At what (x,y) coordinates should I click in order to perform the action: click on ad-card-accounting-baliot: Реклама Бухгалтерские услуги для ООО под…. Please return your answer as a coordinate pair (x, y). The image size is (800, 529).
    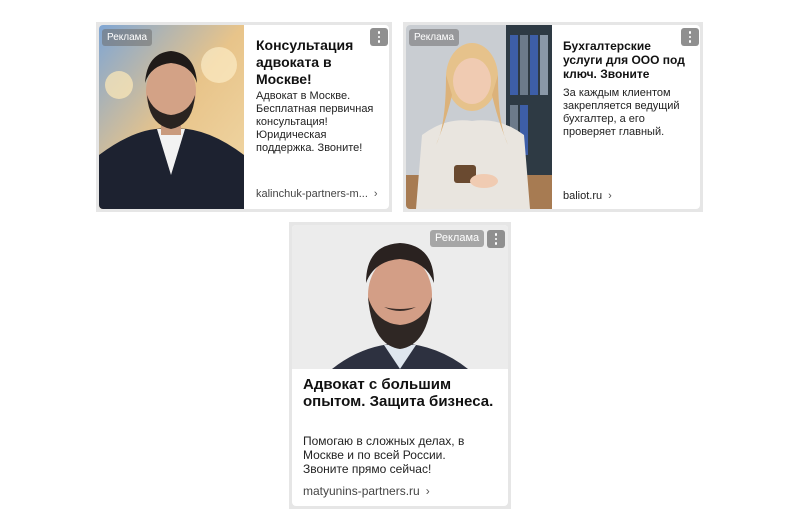
    Looking at the image, I should click on (553, 117).